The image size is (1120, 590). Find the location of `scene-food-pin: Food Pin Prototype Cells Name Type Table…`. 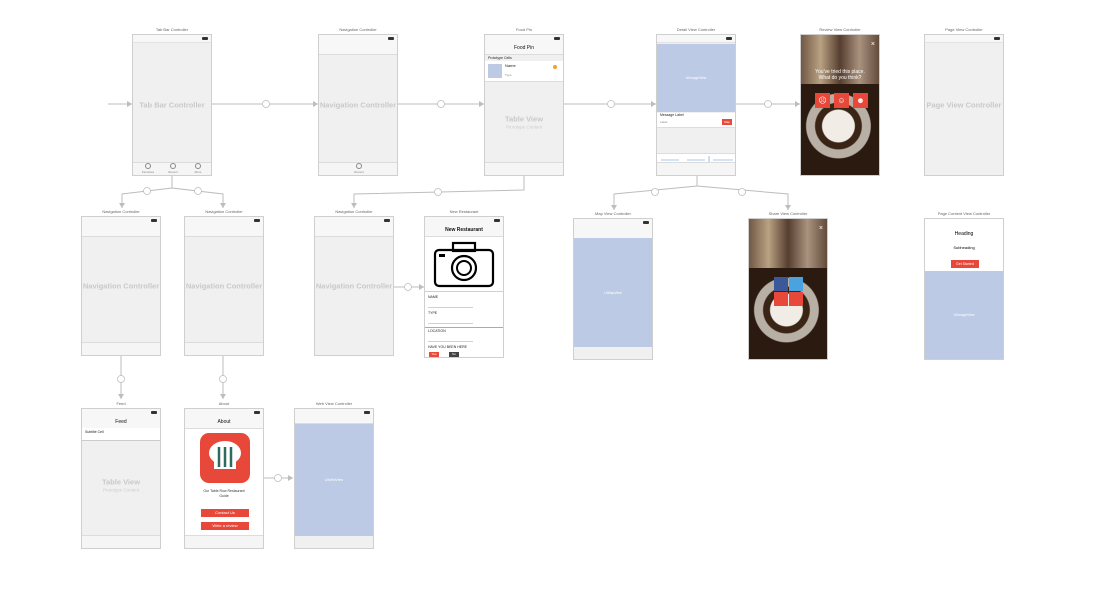

scene-food-pin: Food Pin Prototype Cells Name Type Table… is located at coordinates (524, 105).